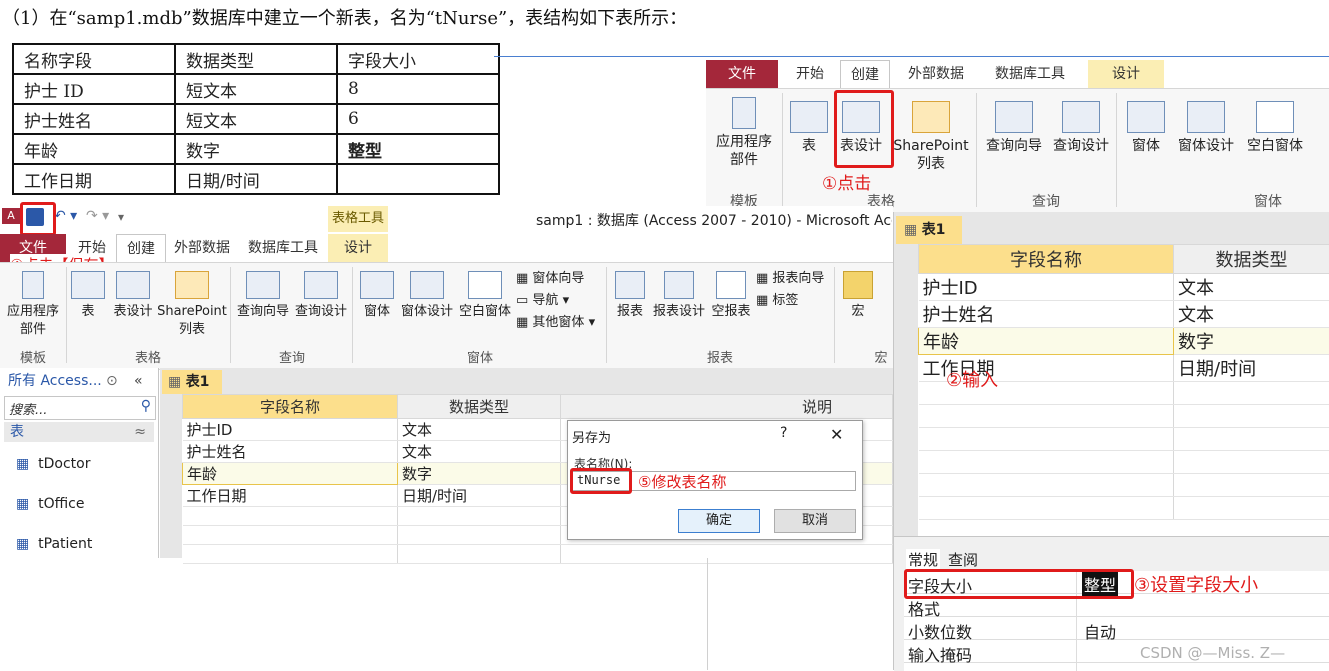 The image size is (1329, 671). I want to click on cancel-button: 取消, so click(815, 521).